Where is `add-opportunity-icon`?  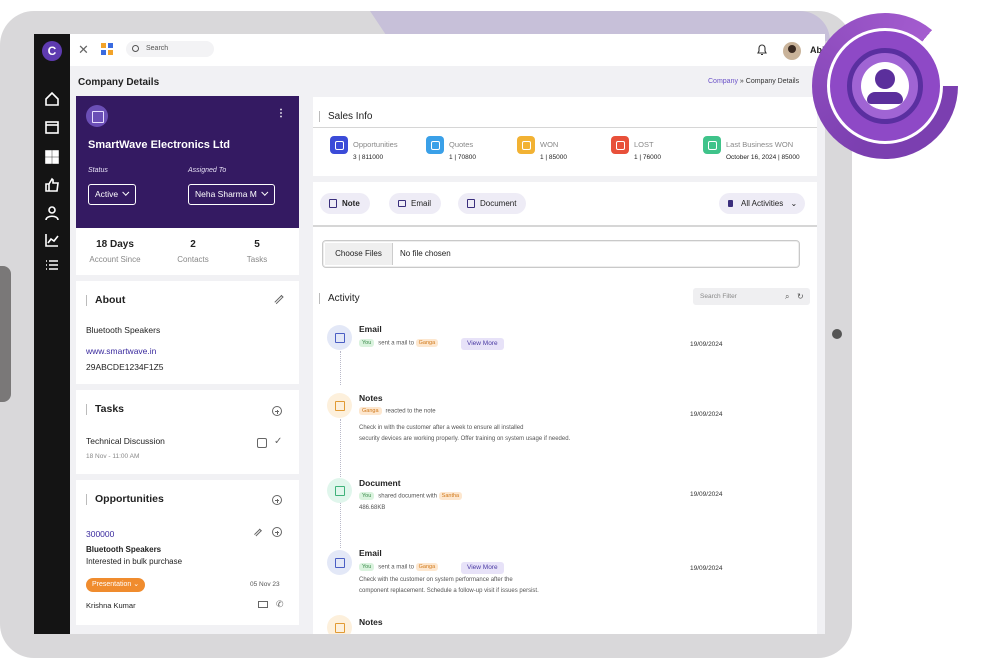
add-opportunity-icon is located at coordinates (277, 500).